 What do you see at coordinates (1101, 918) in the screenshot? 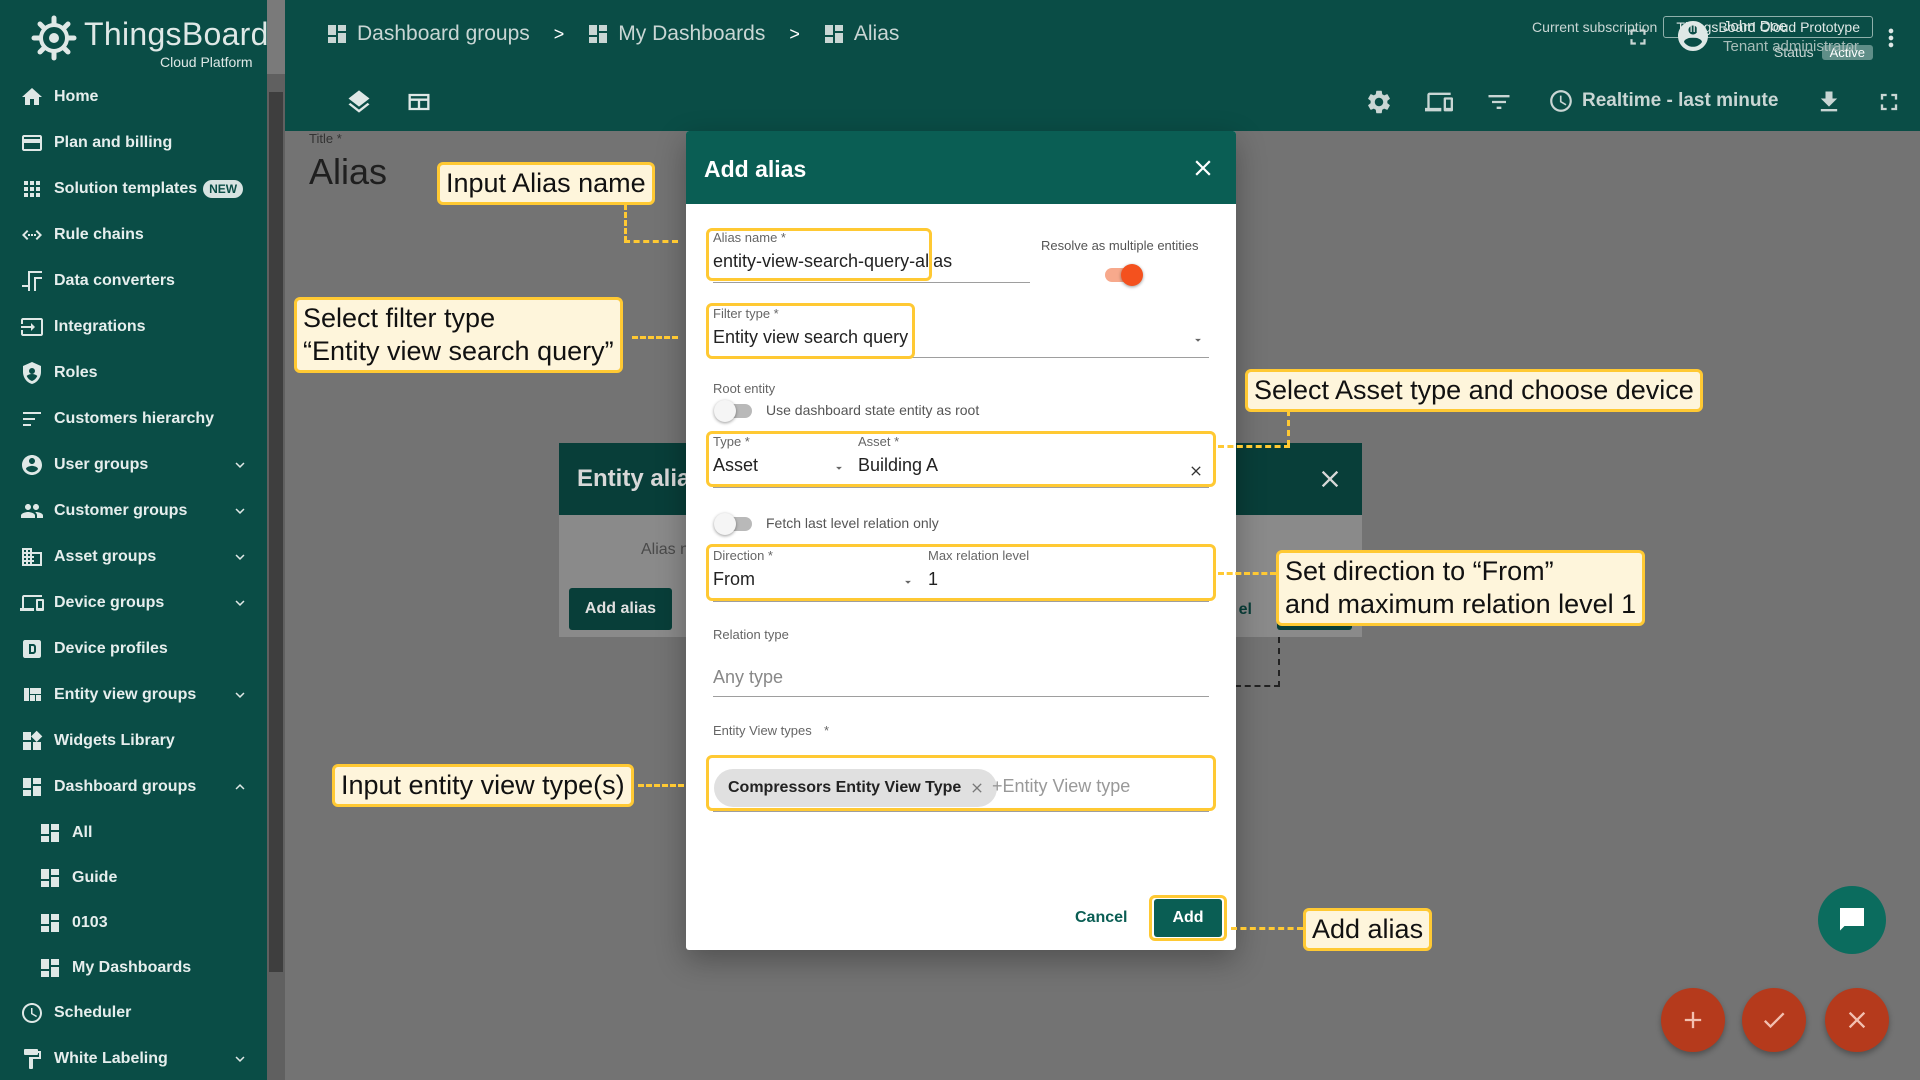
I see `cancel-button: Cancel` at bounding box center [1101, 918].